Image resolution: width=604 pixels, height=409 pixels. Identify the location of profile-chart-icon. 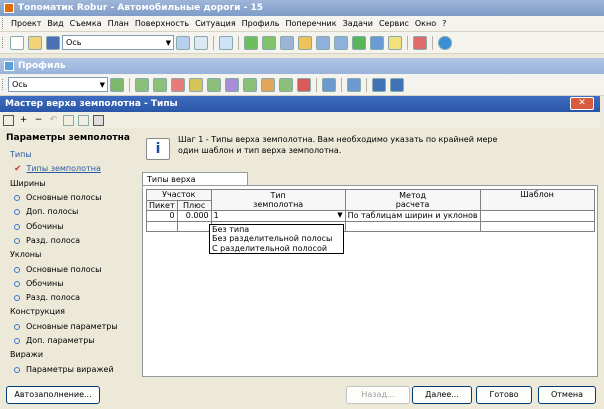
(268, 84).